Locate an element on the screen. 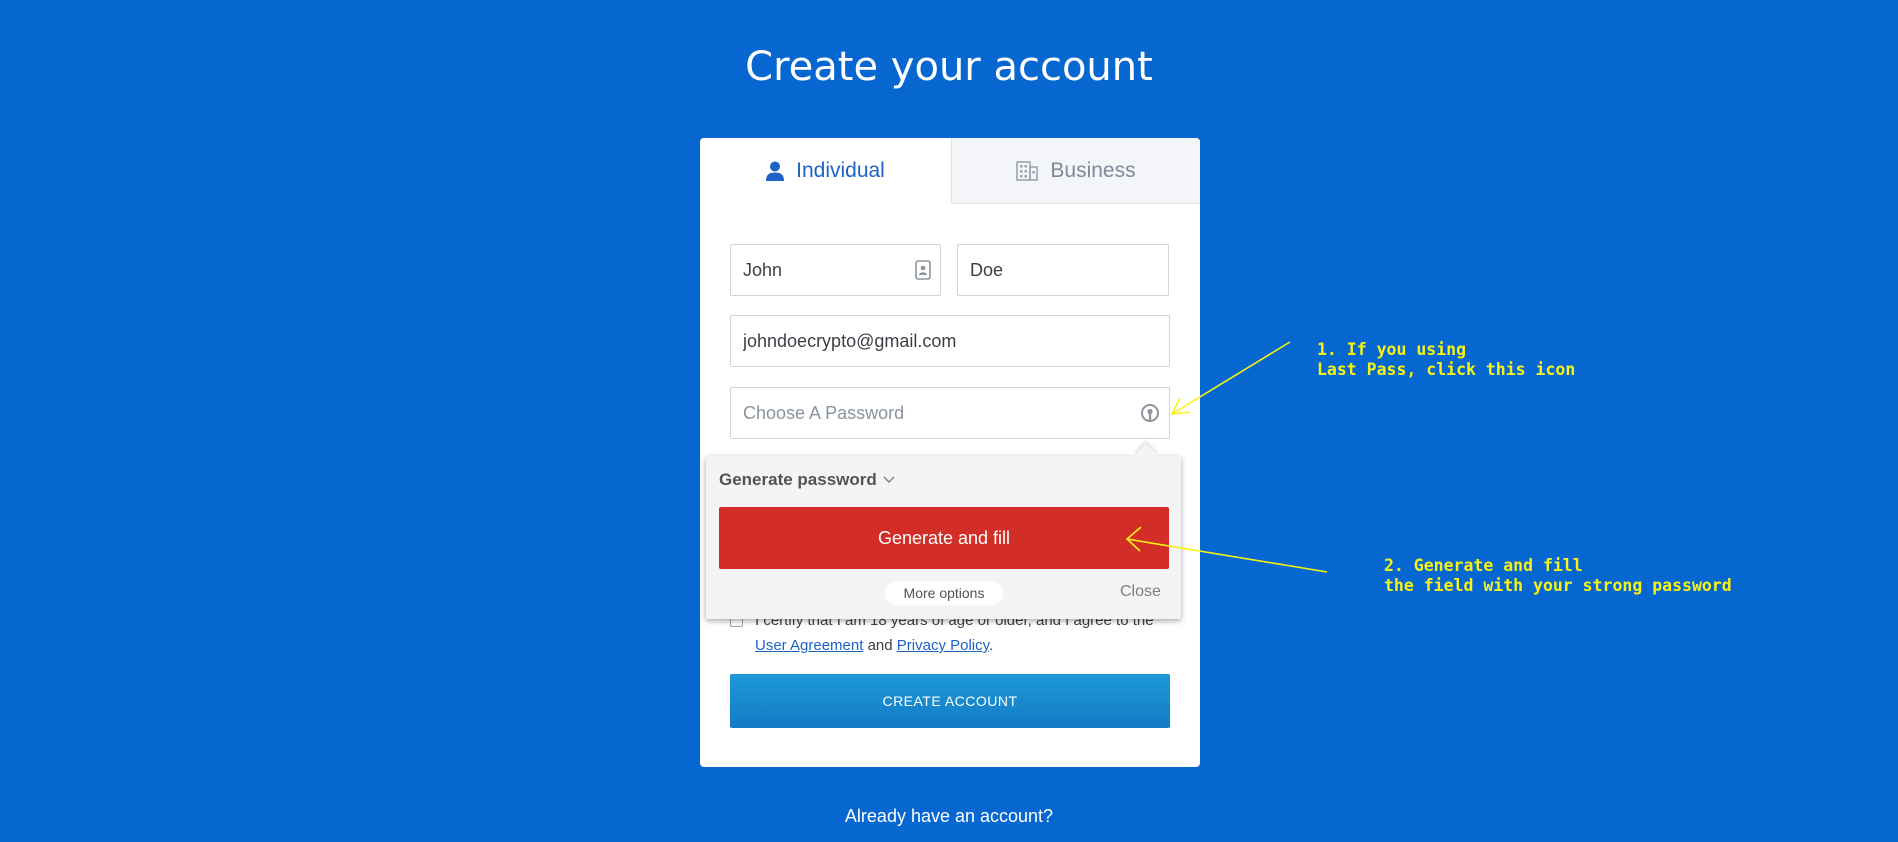  agreement-and: and is located at coordinates (880, 645).